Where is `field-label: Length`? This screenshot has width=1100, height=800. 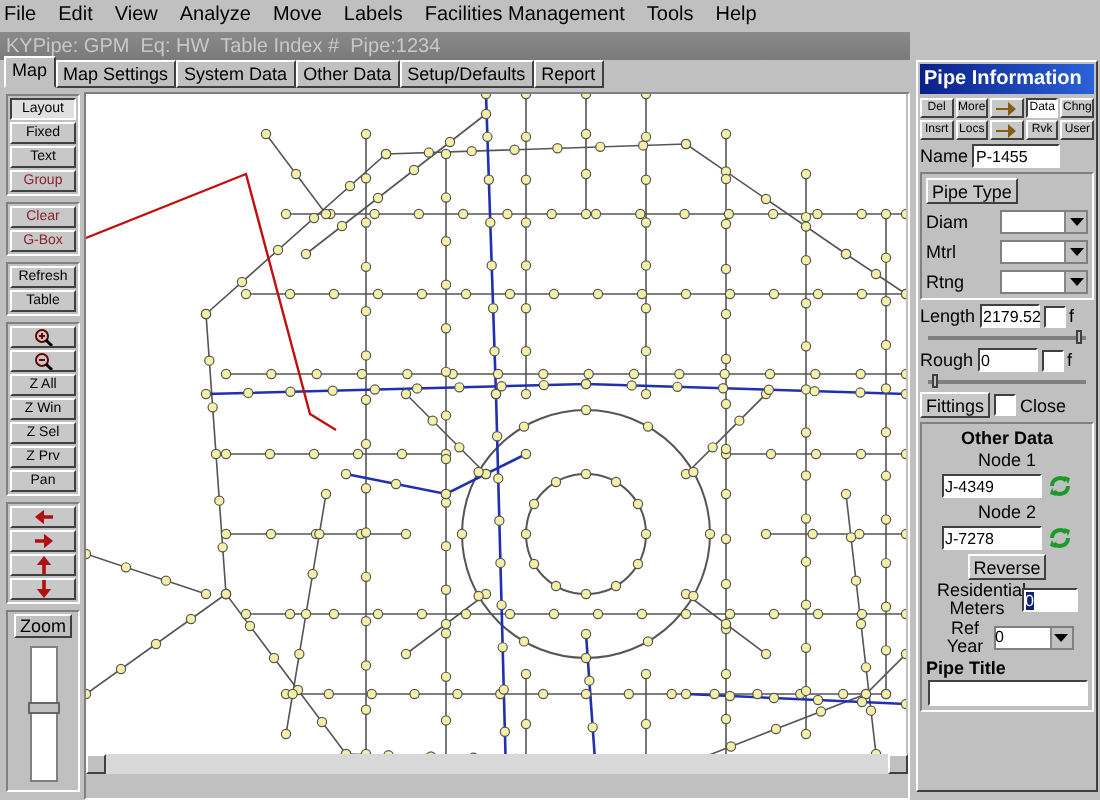 field-label: Length is located at coordinates (948, 316).